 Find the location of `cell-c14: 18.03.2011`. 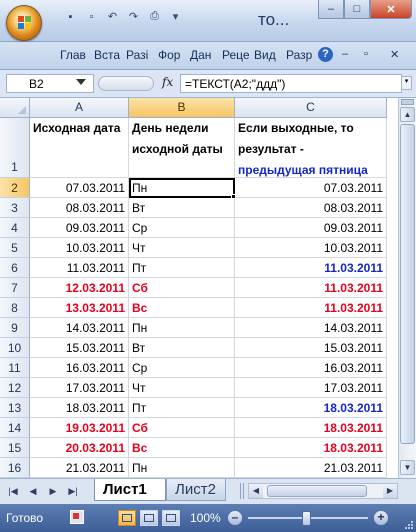

cell-c14: 18.03.2011 is located at coordinates (311, 428).